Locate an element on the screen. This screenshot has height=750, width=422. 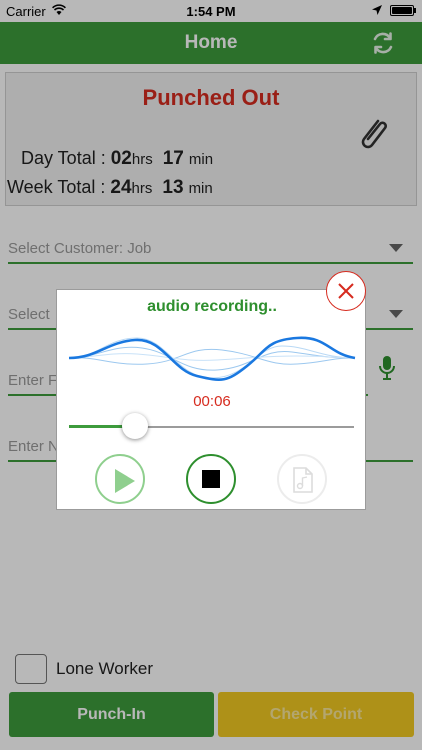
recording-title: audio recording.. is located at coordinates (212, 306).